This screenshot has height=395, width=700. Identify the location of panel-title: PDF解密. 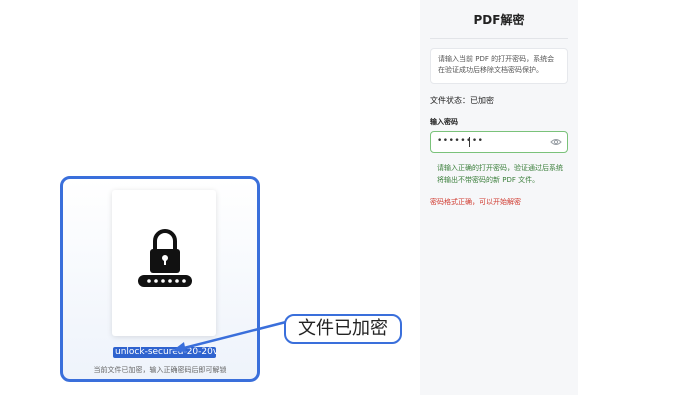
(499, 20).